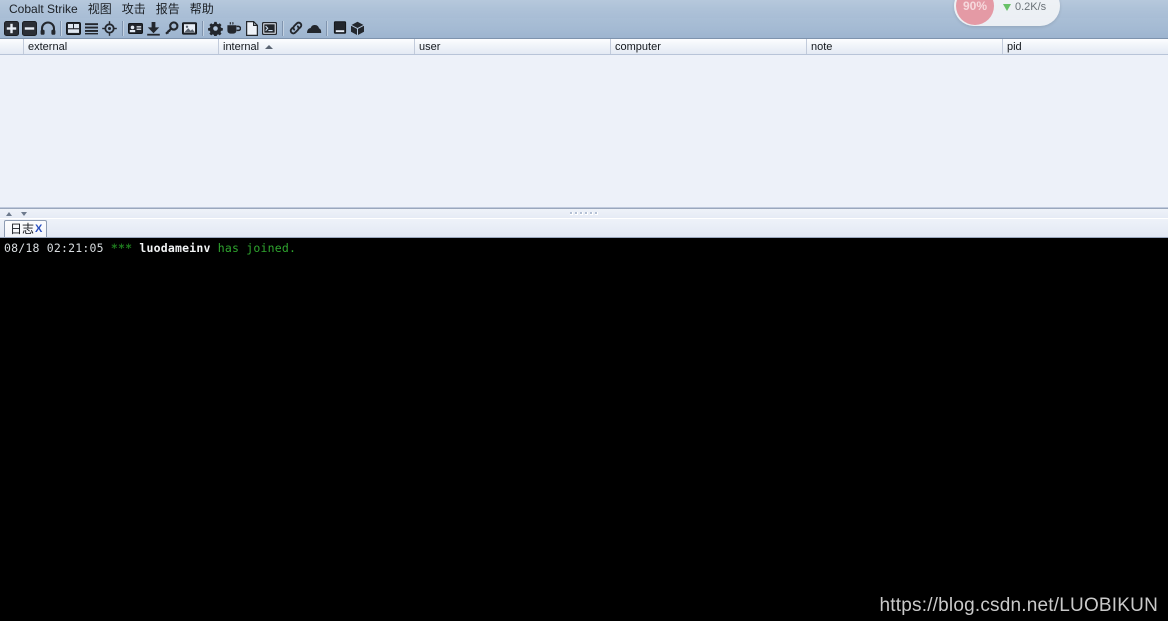 Image resolution: width=1168 pixels, height=626 pixels. What do you see at coordinates (822, 47) in the screenshot?
I see `column-note-label: note` at bounding box center [822, 47].